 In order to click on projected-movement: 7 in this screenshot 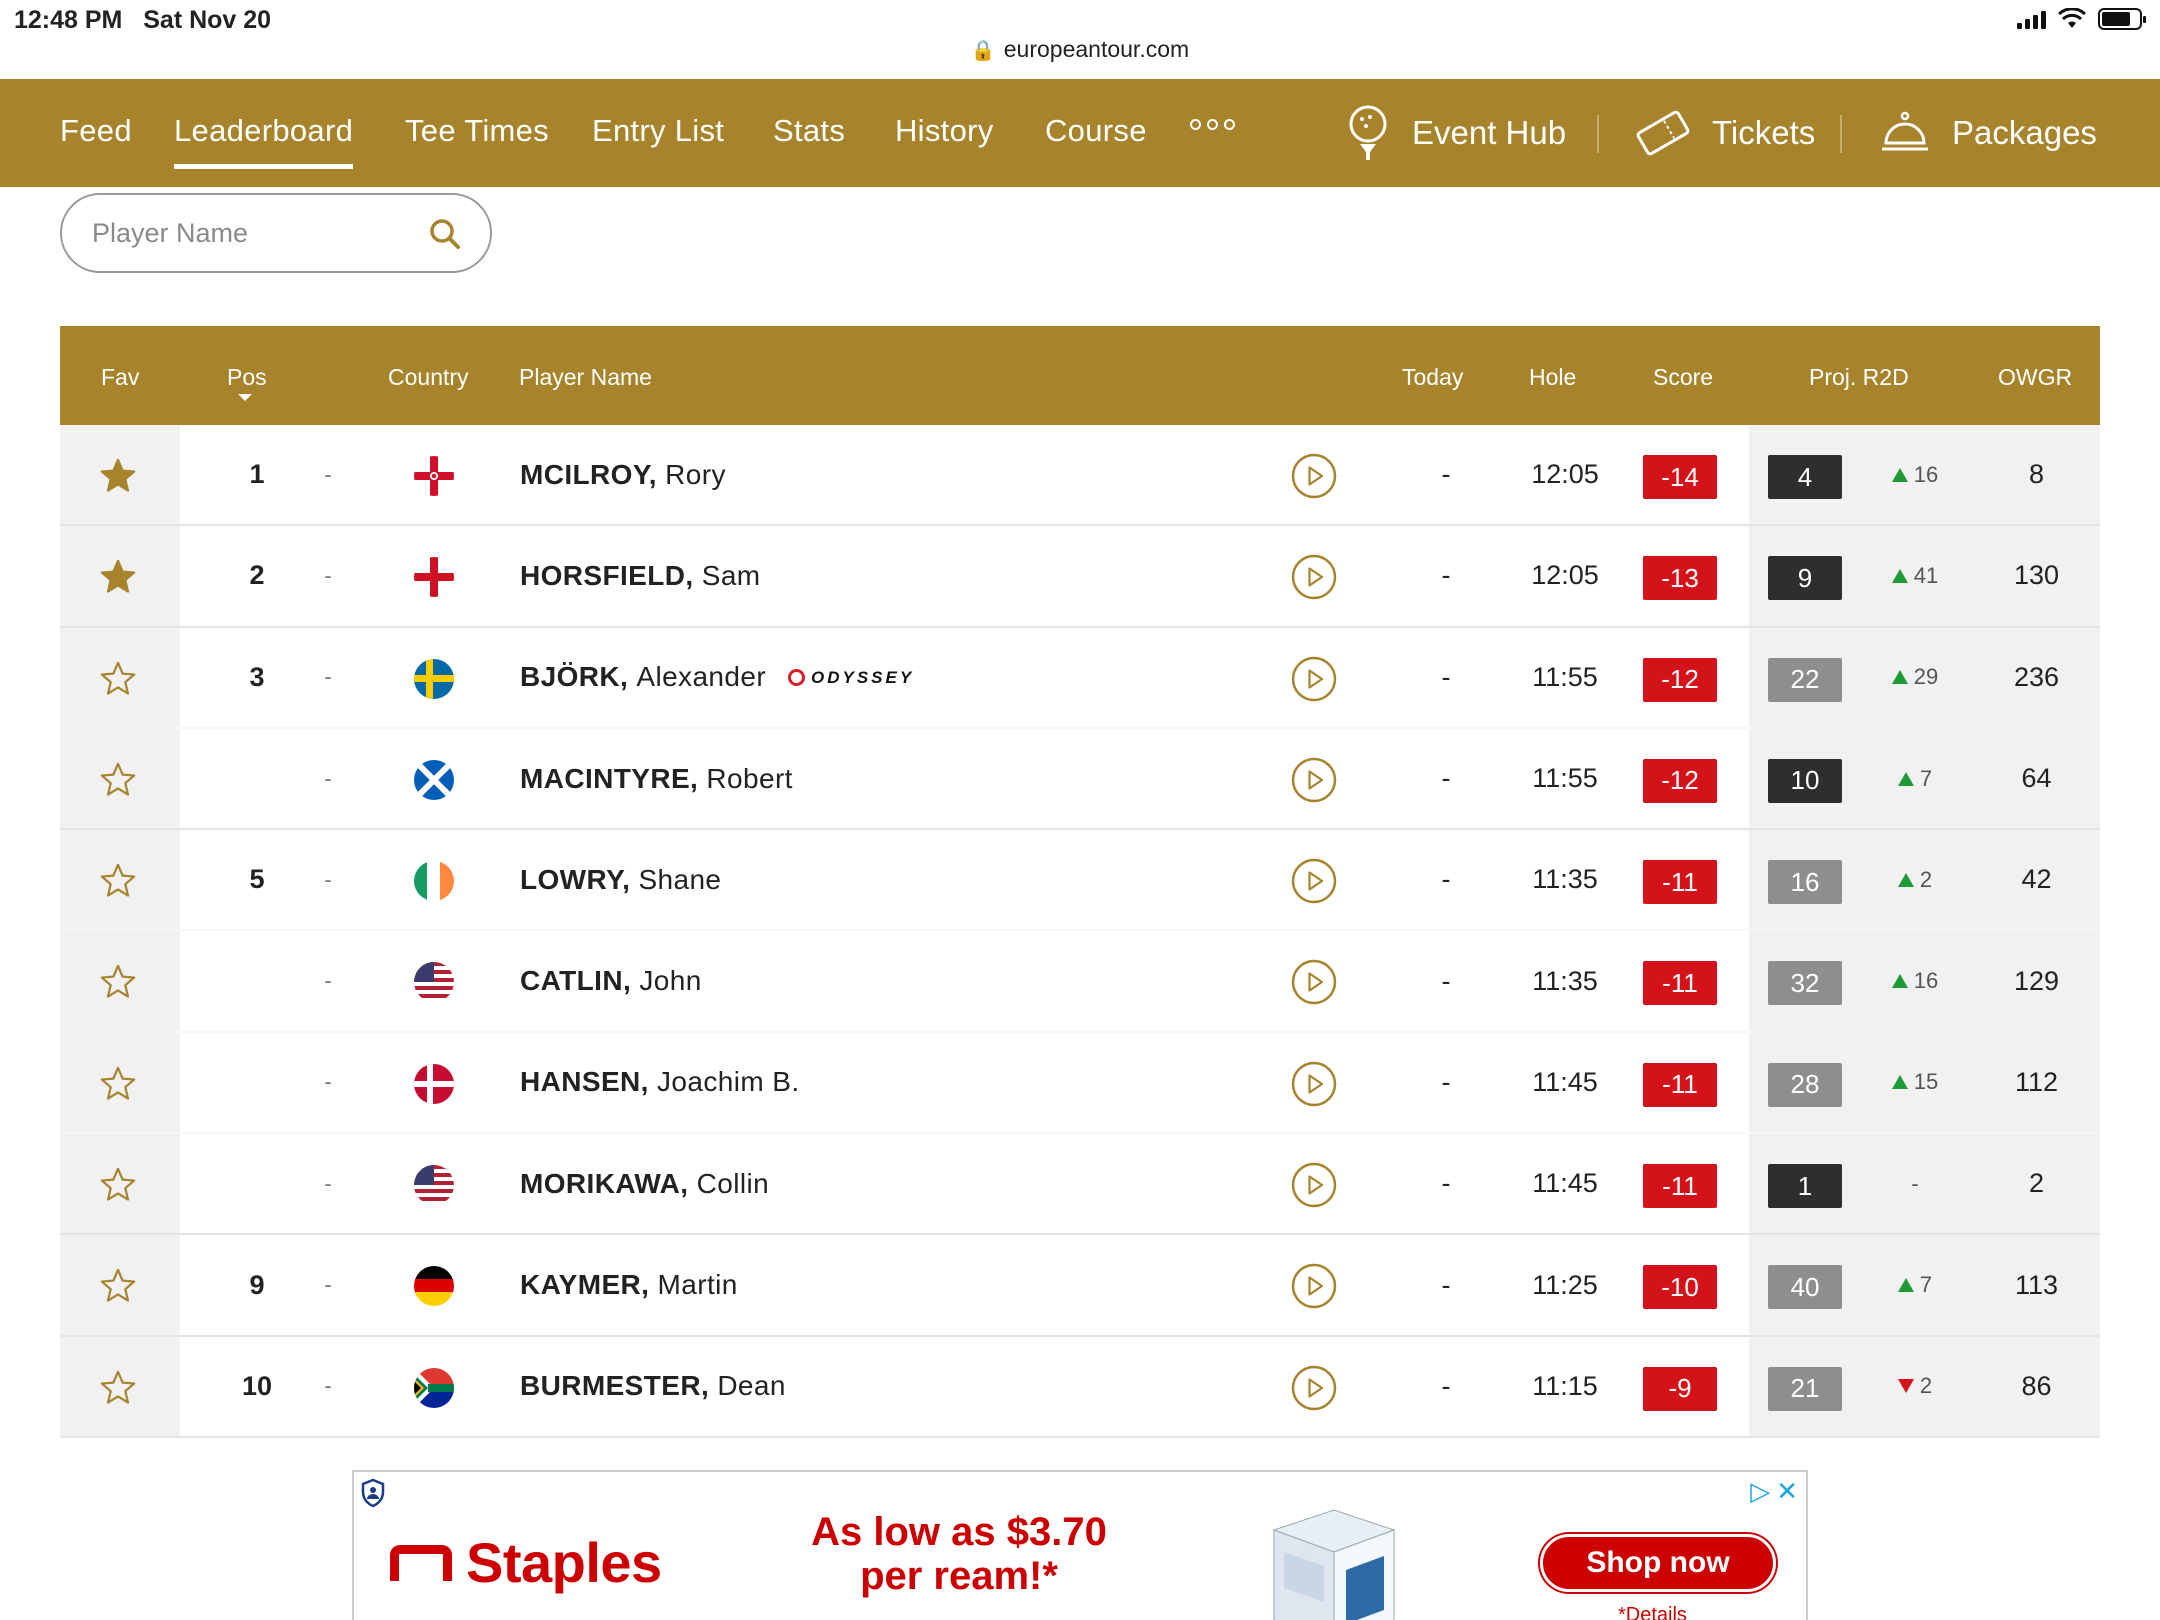, I will do `click(1915, 778)`.